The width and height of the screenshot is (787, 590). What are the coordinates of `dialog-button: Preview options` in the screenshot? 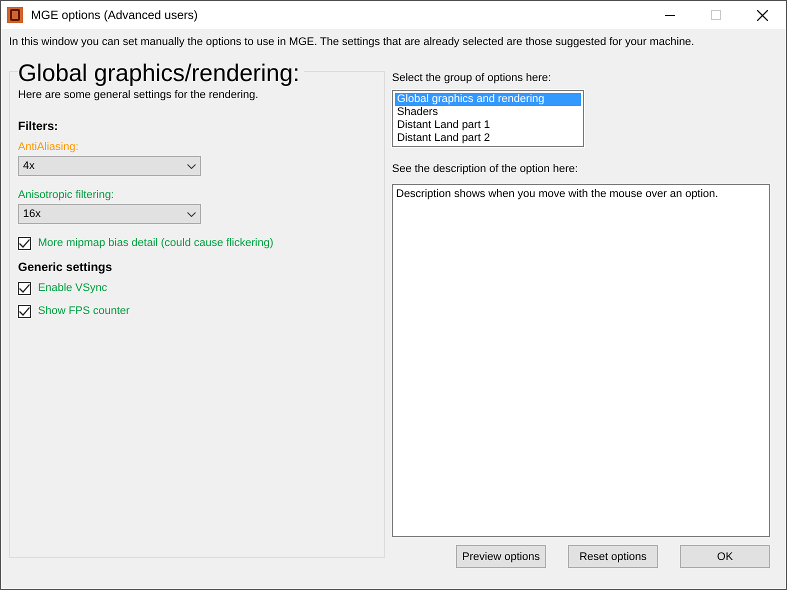 It's located at (501, 556).